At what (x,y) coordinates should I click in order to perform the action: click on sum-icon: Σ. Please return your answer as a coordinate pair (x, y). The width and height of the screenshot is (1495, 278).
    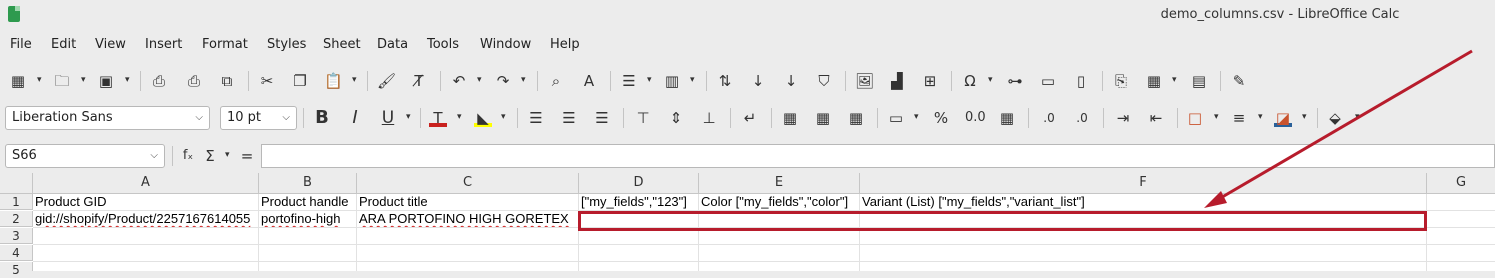
    Looking at the image, I should click on (210, 156).